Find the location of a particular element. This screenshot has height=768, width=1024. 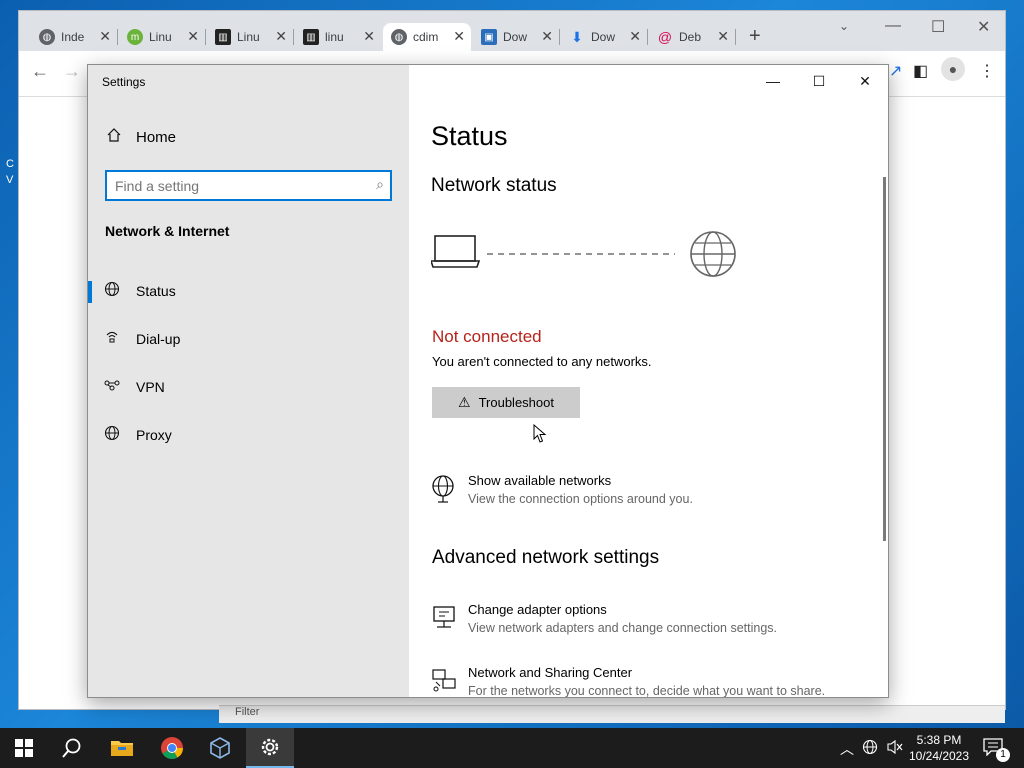

new-tab-icon: + is located at coordinates (755, 36).